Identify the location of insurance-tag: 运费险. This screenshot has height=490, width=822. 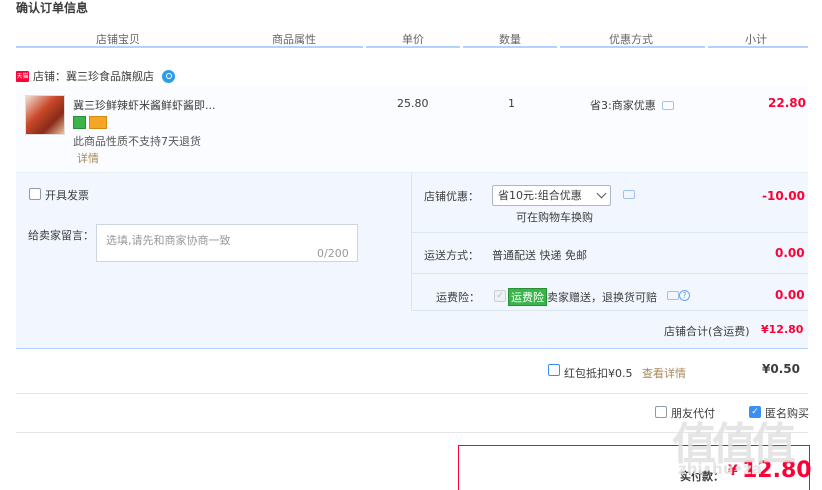
(527, 297).